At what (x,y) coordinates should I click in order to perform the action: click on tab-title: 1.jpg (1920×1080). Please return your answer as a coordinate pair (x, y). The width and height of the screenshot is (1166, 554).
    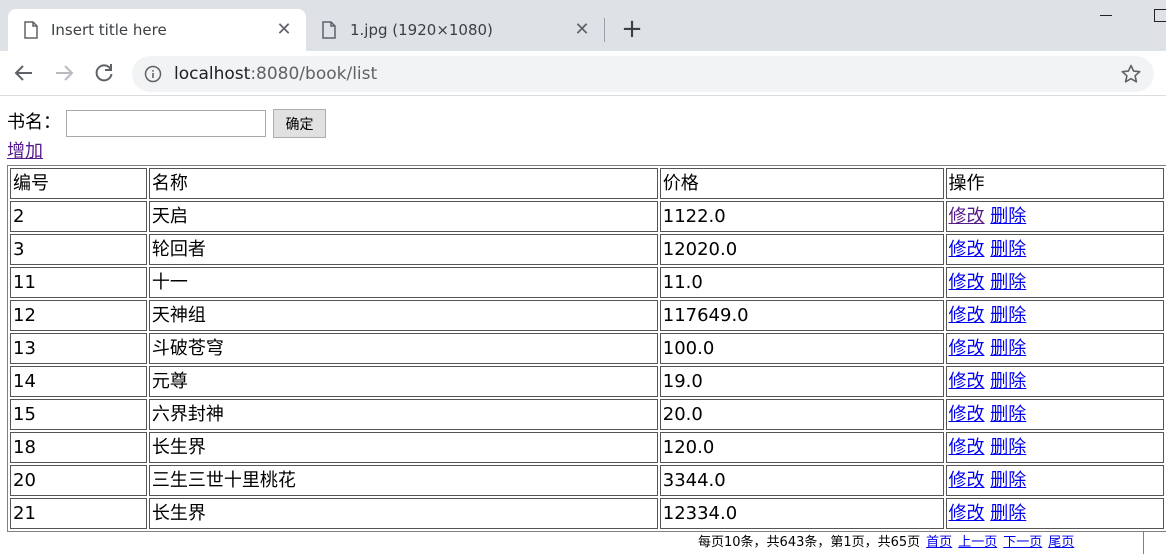
    Looking at the image, I should click on (421, 30).